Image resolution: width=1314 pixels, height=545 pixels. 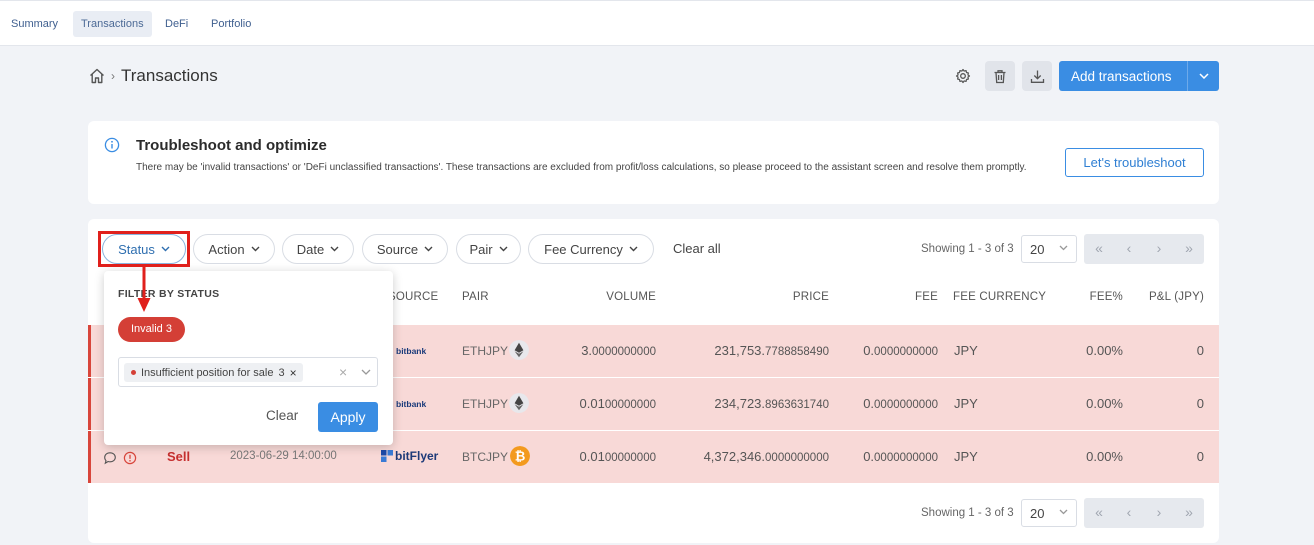 What do you see at coordinates (1049, 513) in the screenshot?
I see `page-size-select-bottom: 20` at bounding box center [1049, 513].